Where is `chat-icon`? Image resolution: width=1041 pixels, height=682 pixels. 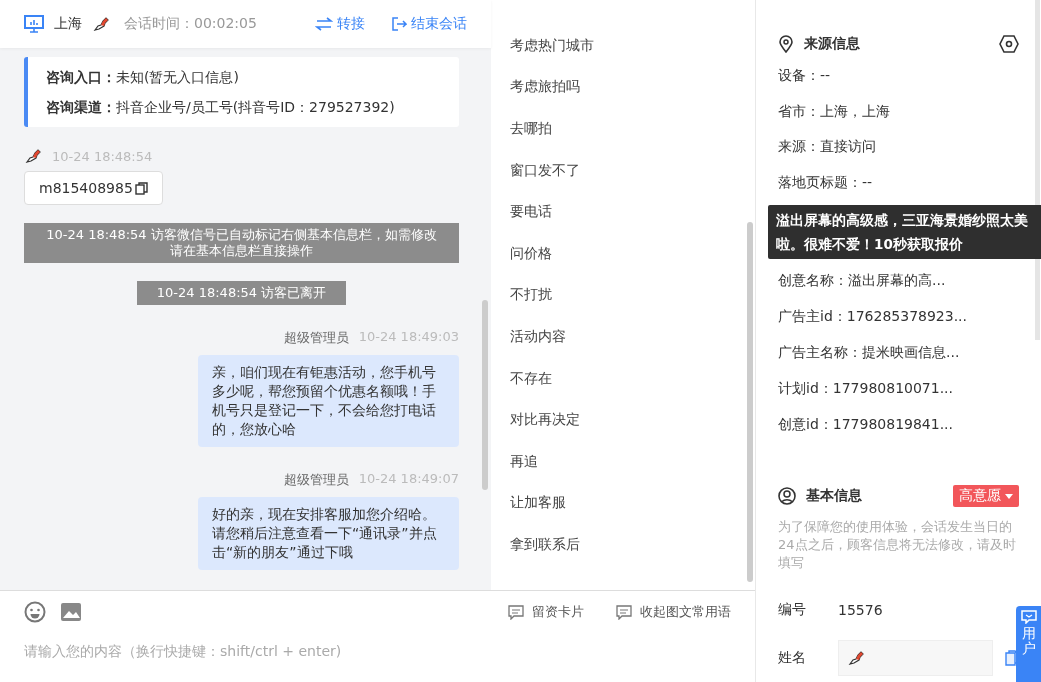 chat-icon is located at coordinates (1028, 617).